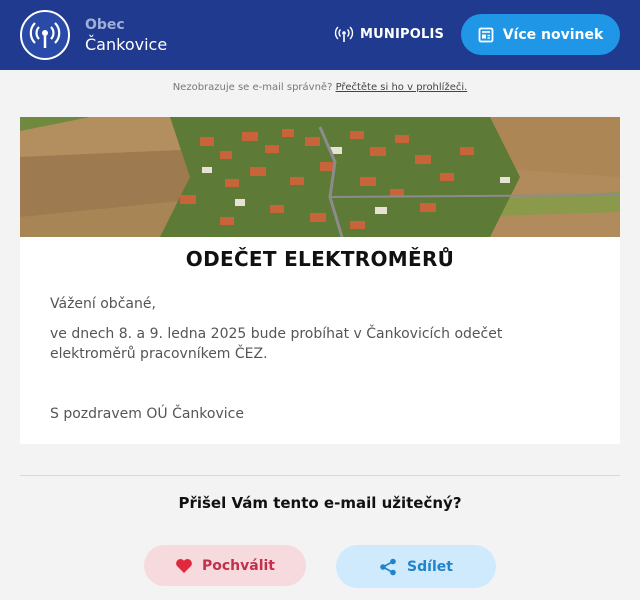  Describe the element at coordinates (344, 34) in the screenshot. I see `broadcast-icon` at that location.